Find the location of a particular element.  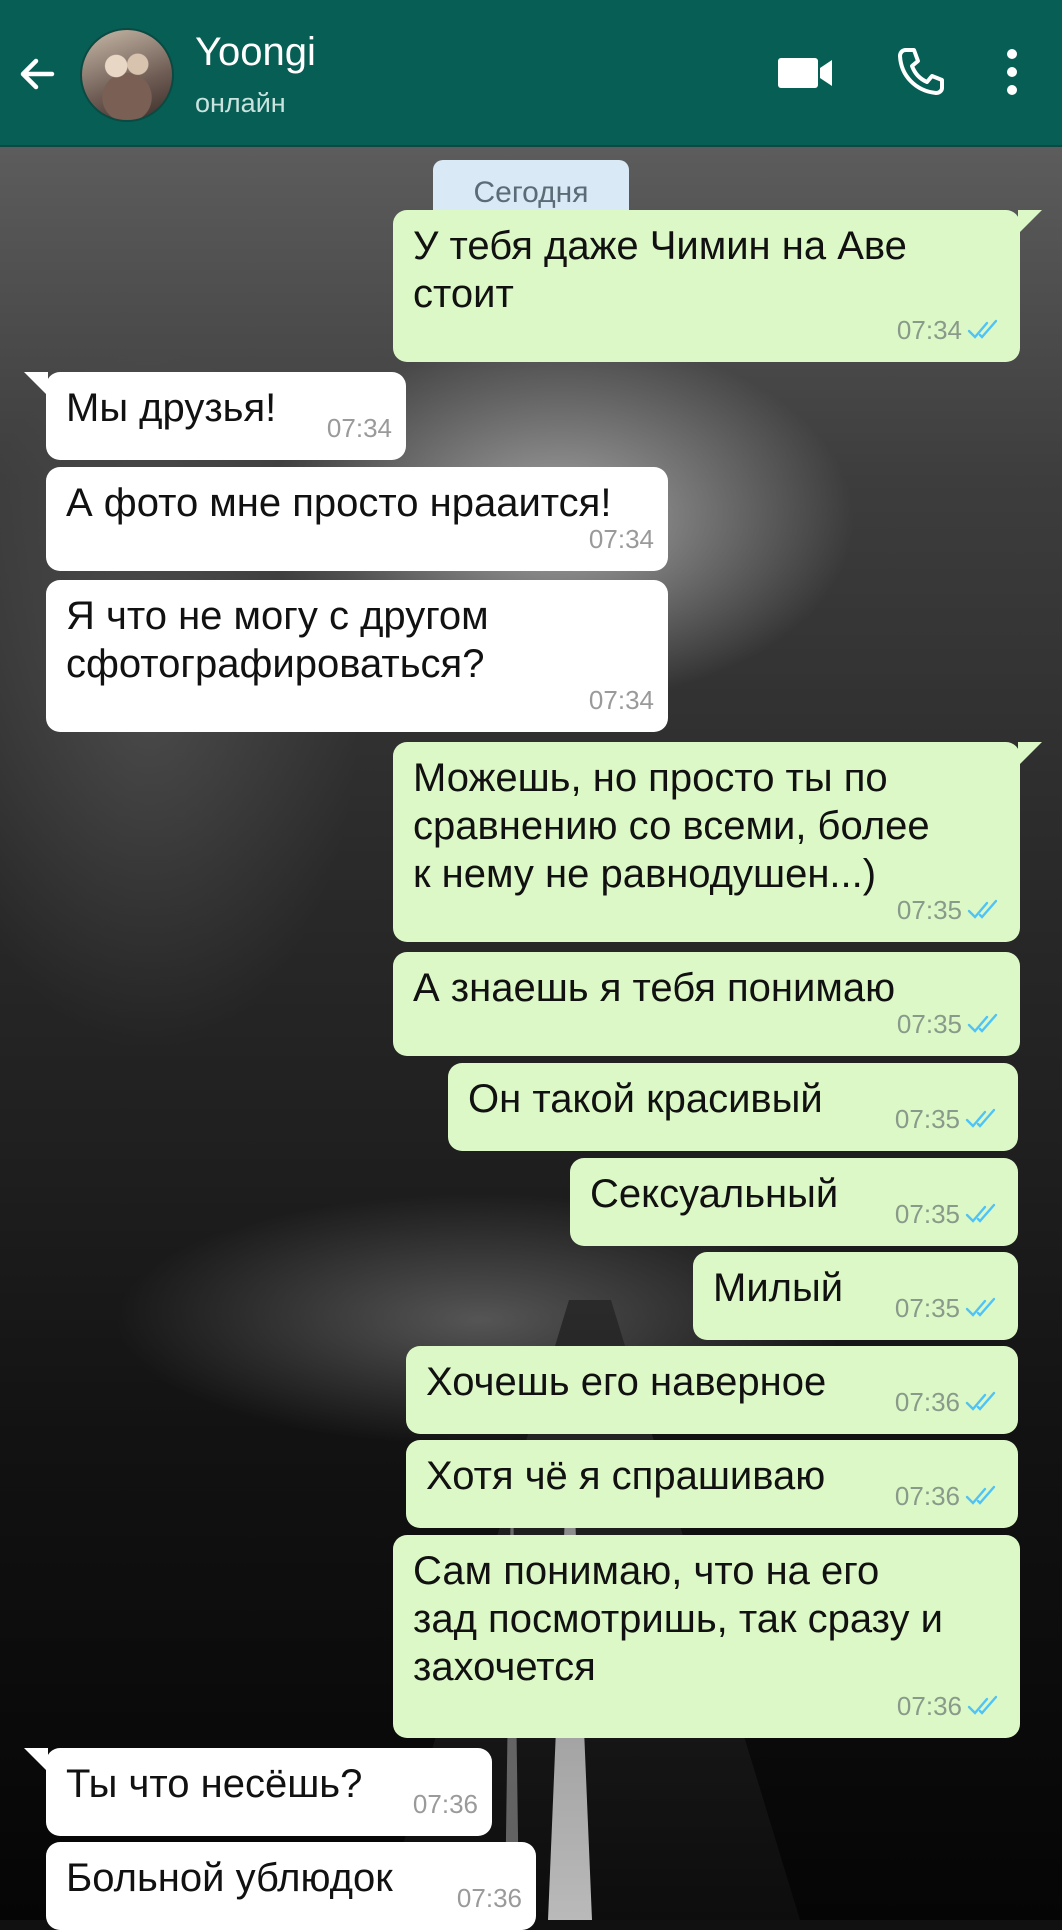

outgoing-message-bubble: Хотя чё я спрашиваю 07:36 is located at coordinates (712, 1484).